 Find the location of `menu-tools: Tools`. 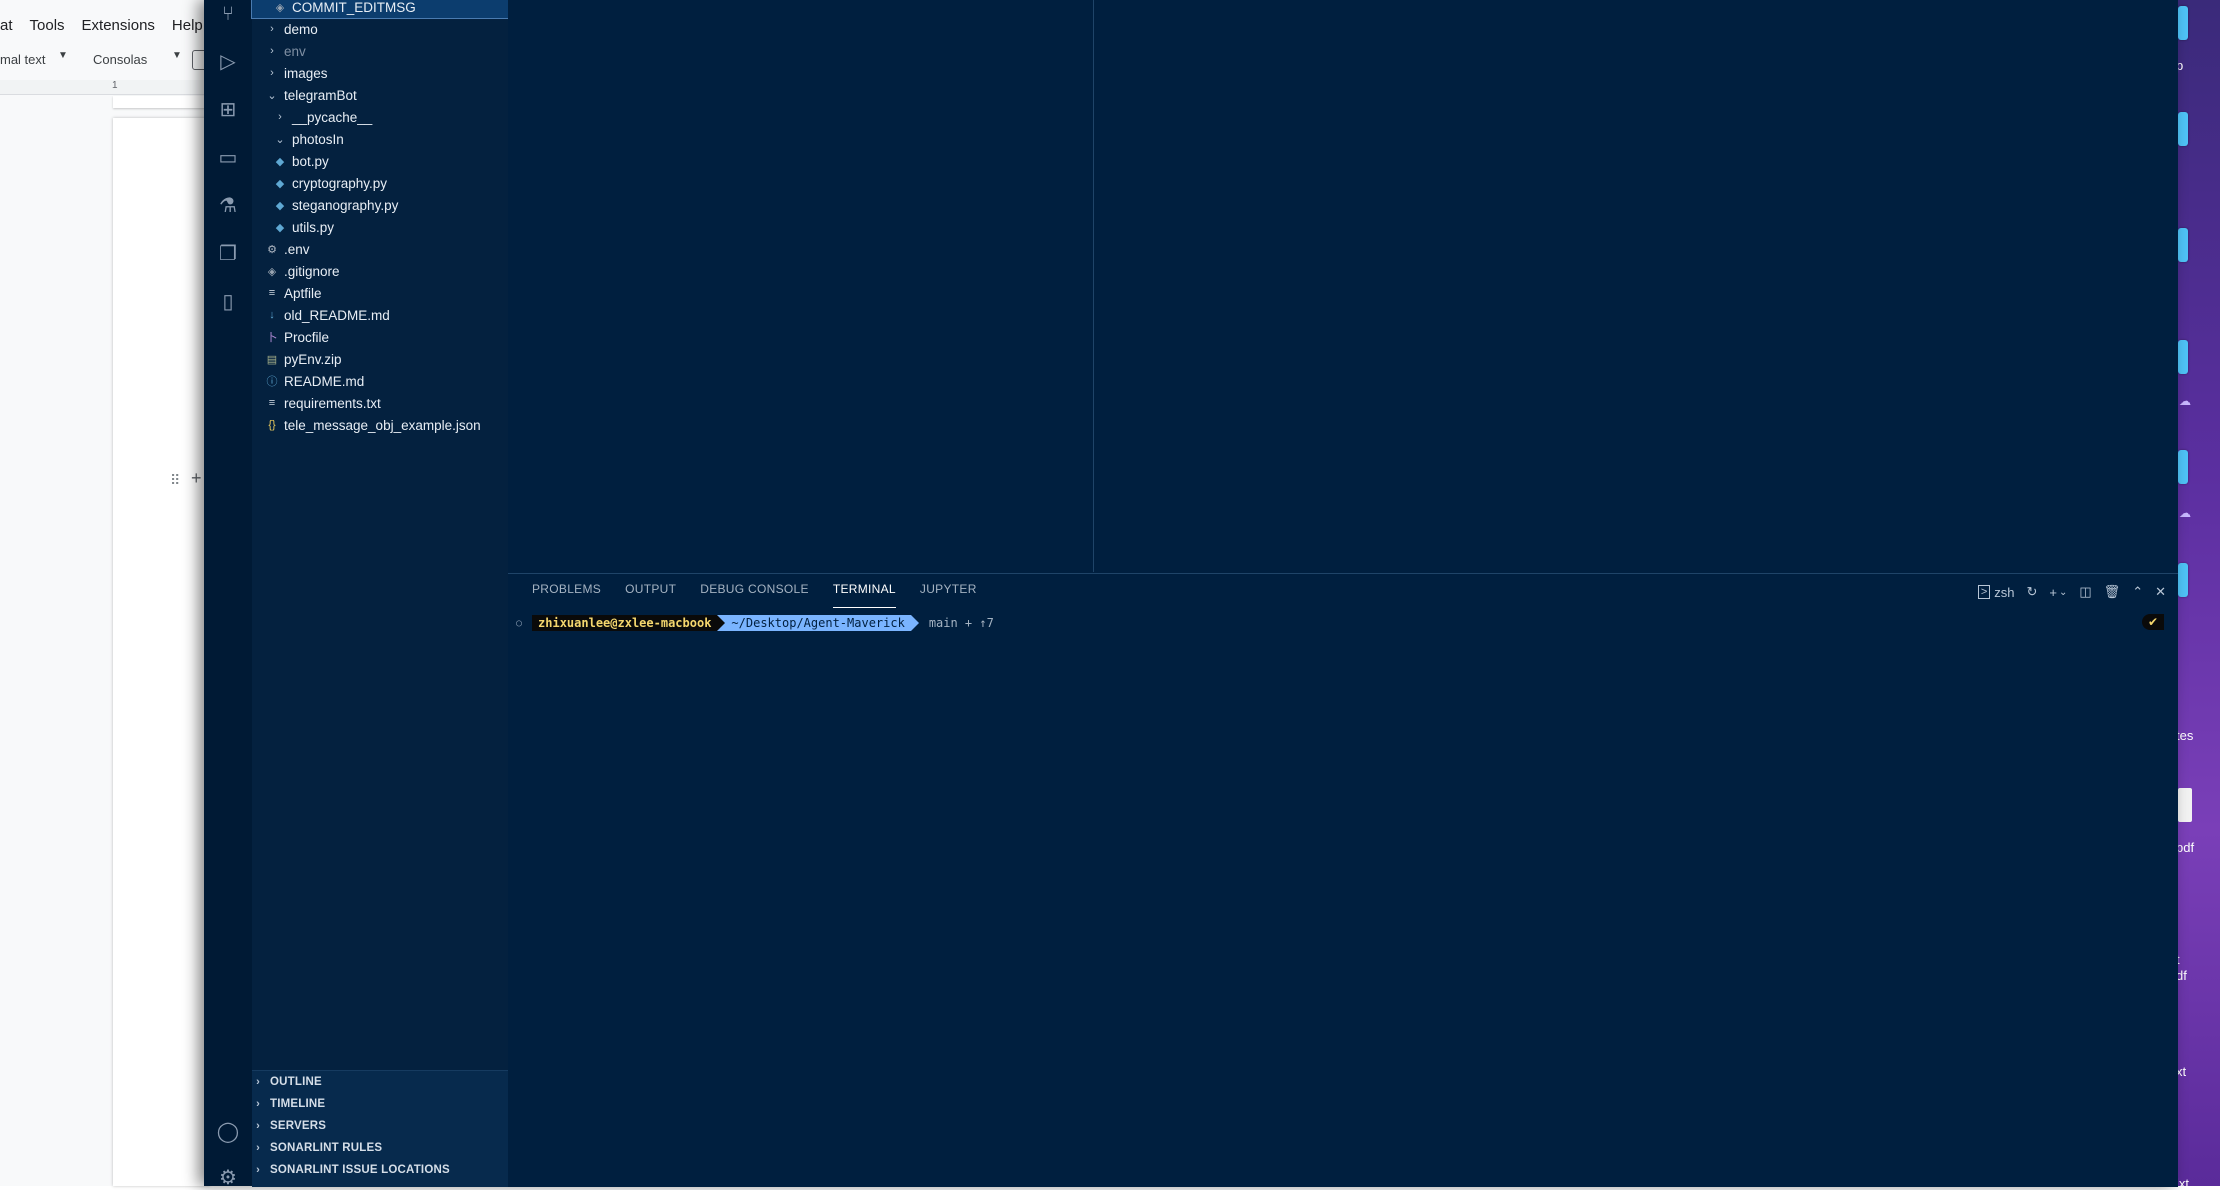

menu-tools: Tools is located at coordinates (47, 25).